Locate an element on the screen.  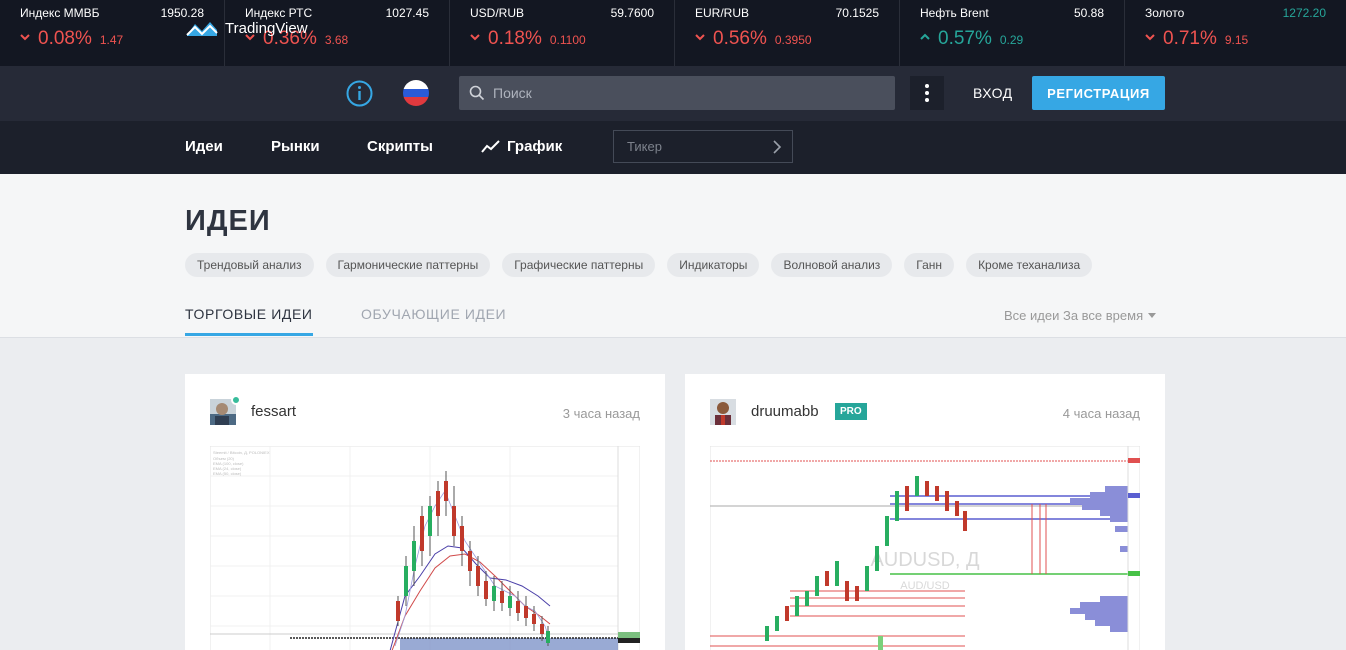
avatar is located at coordinates (723, 412).